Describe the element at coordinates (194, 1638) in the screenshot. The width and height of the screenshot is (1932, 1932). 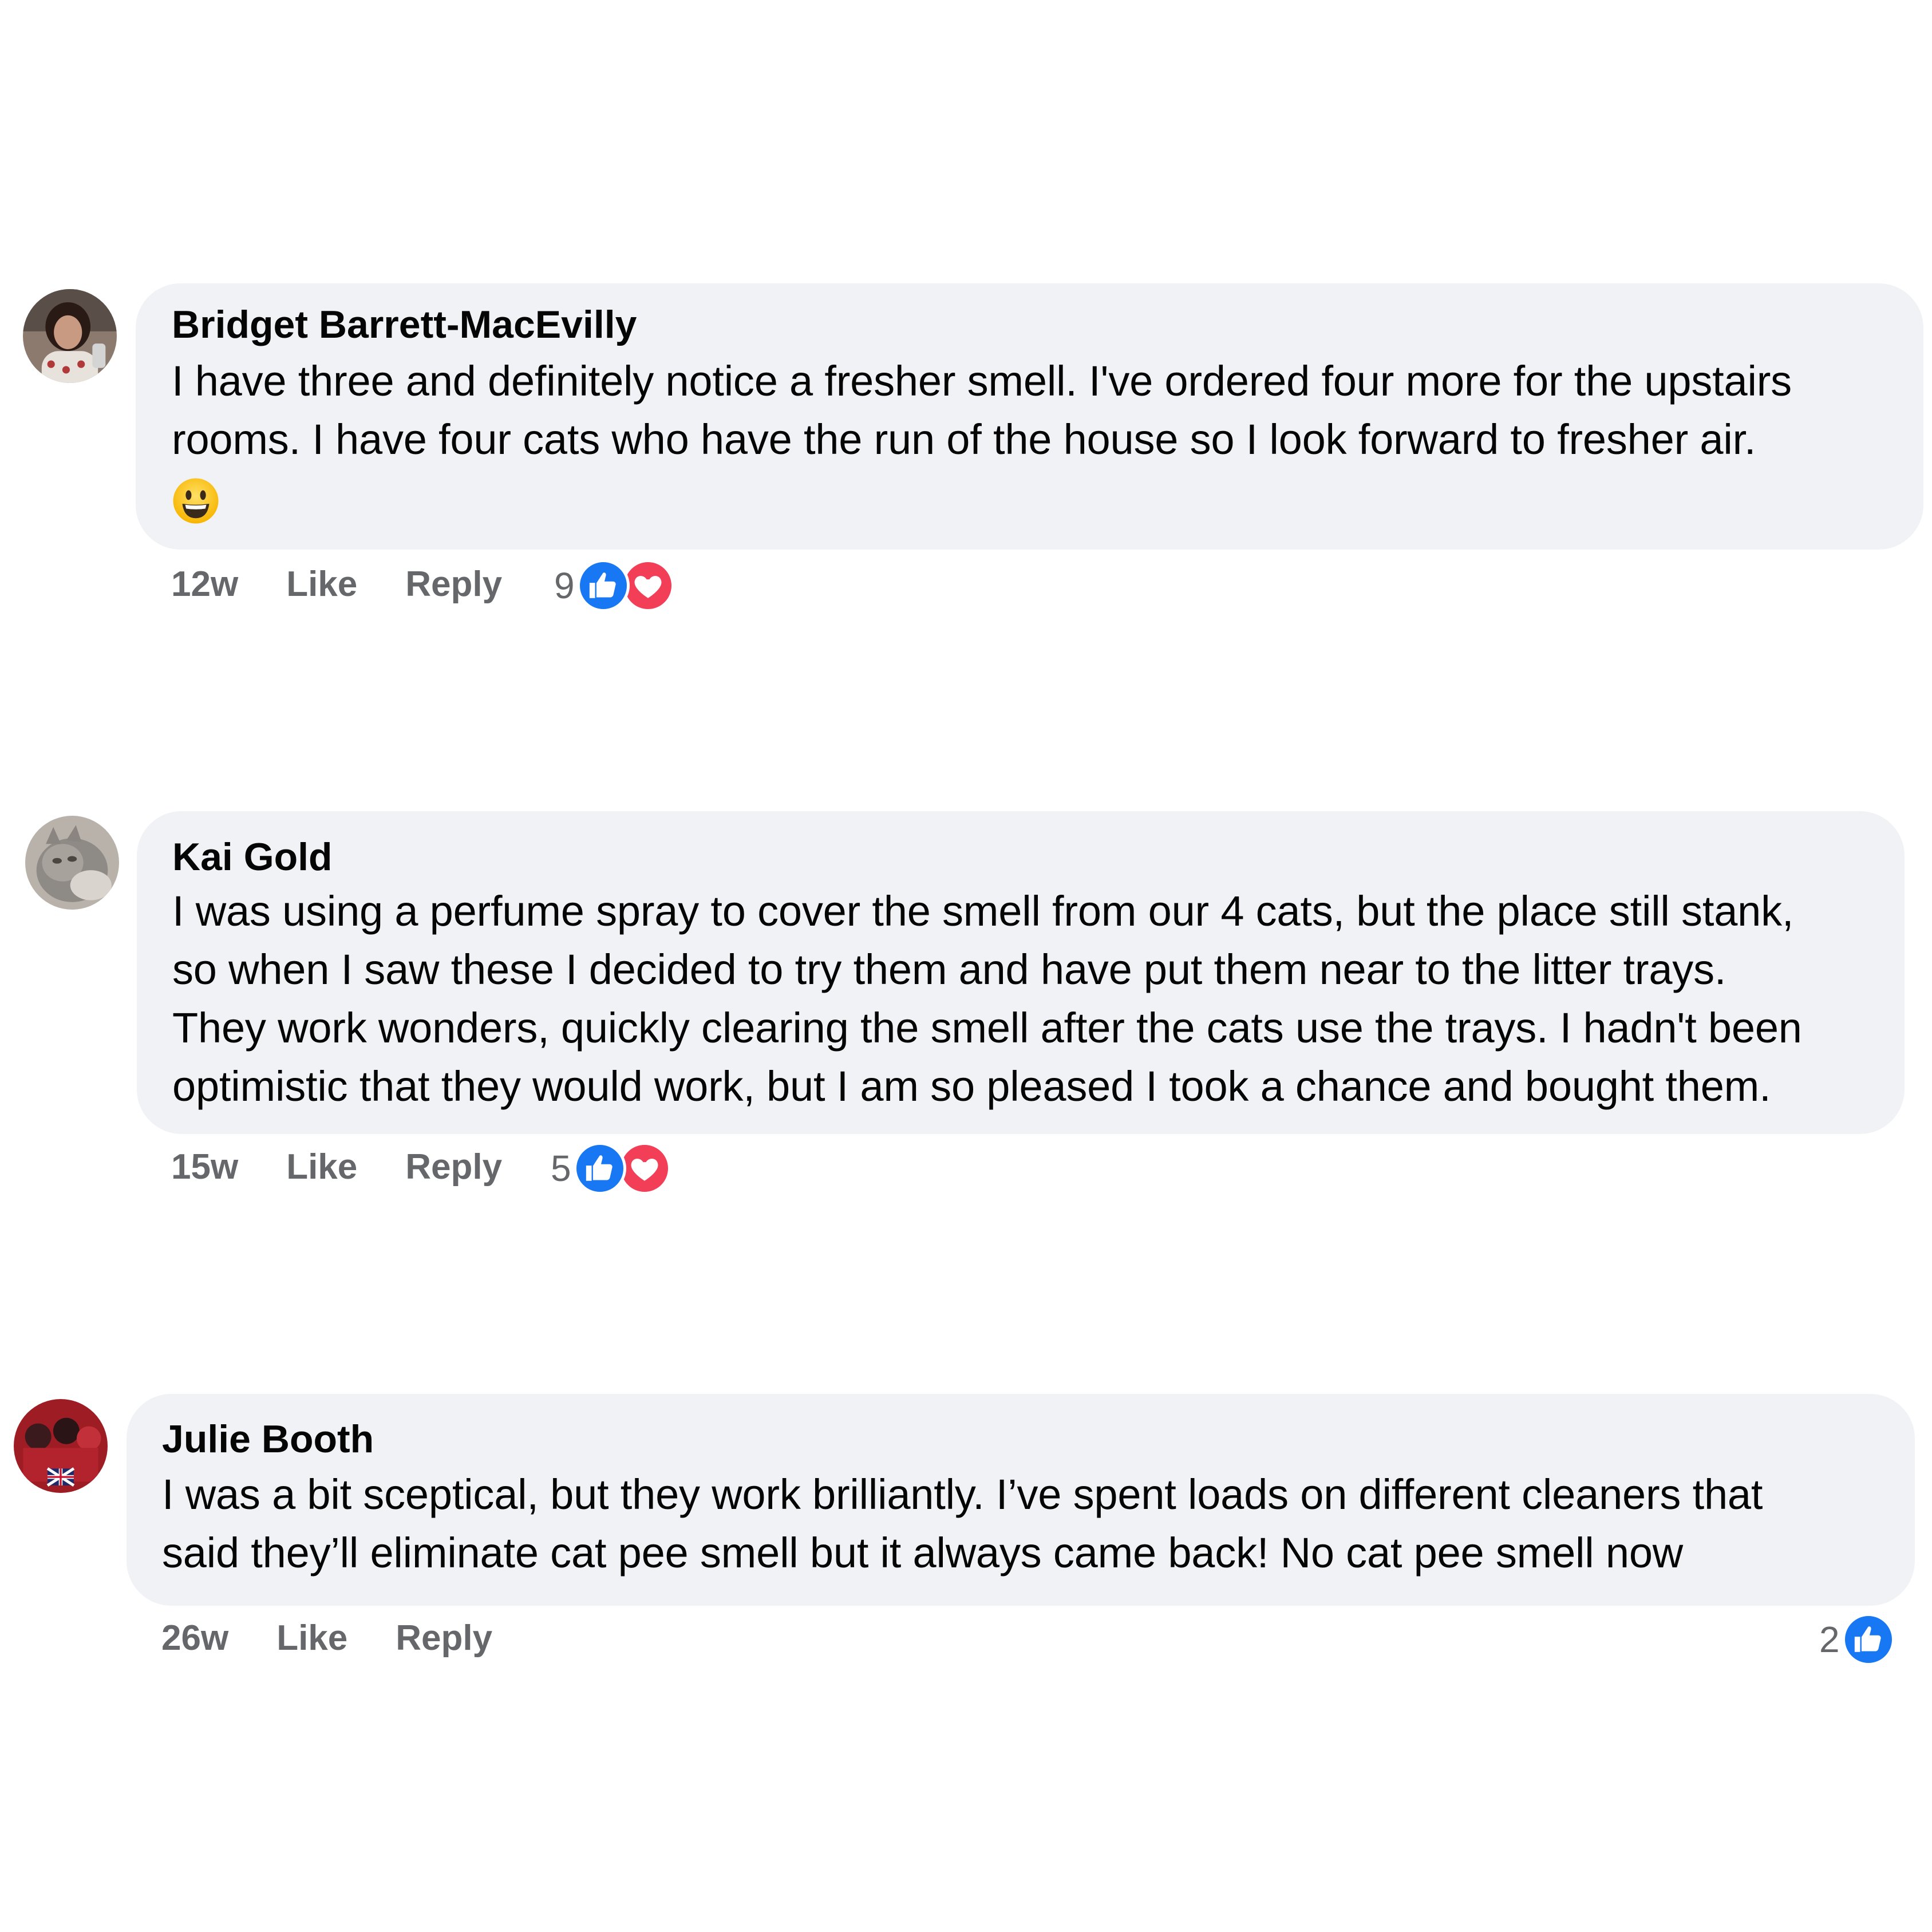
I see `comment-timestamp: 26w` at that location.